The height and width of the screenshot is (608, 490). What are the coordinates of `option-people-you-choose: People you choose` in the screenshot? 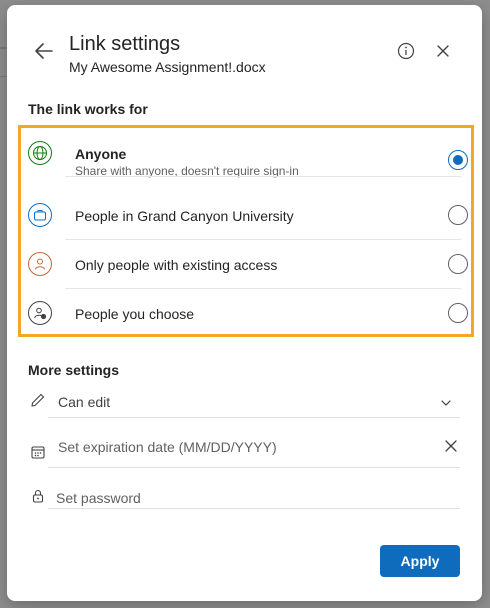 It's located at (246, 313).